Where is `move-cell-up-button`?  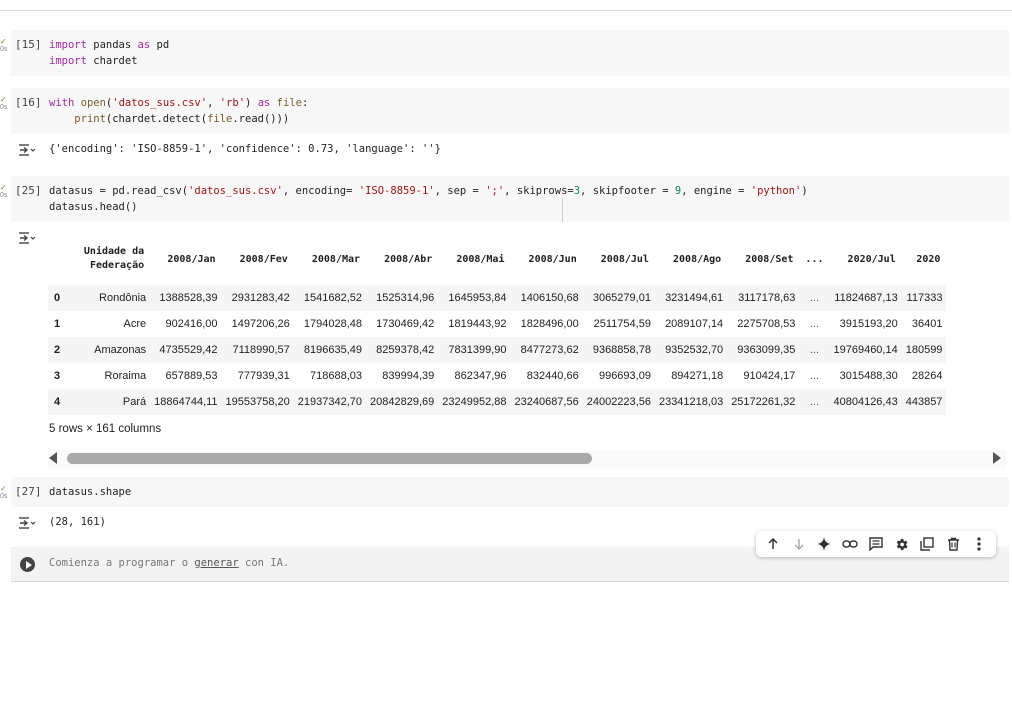 move-cell-up-button is located at coordinates (773, 544).